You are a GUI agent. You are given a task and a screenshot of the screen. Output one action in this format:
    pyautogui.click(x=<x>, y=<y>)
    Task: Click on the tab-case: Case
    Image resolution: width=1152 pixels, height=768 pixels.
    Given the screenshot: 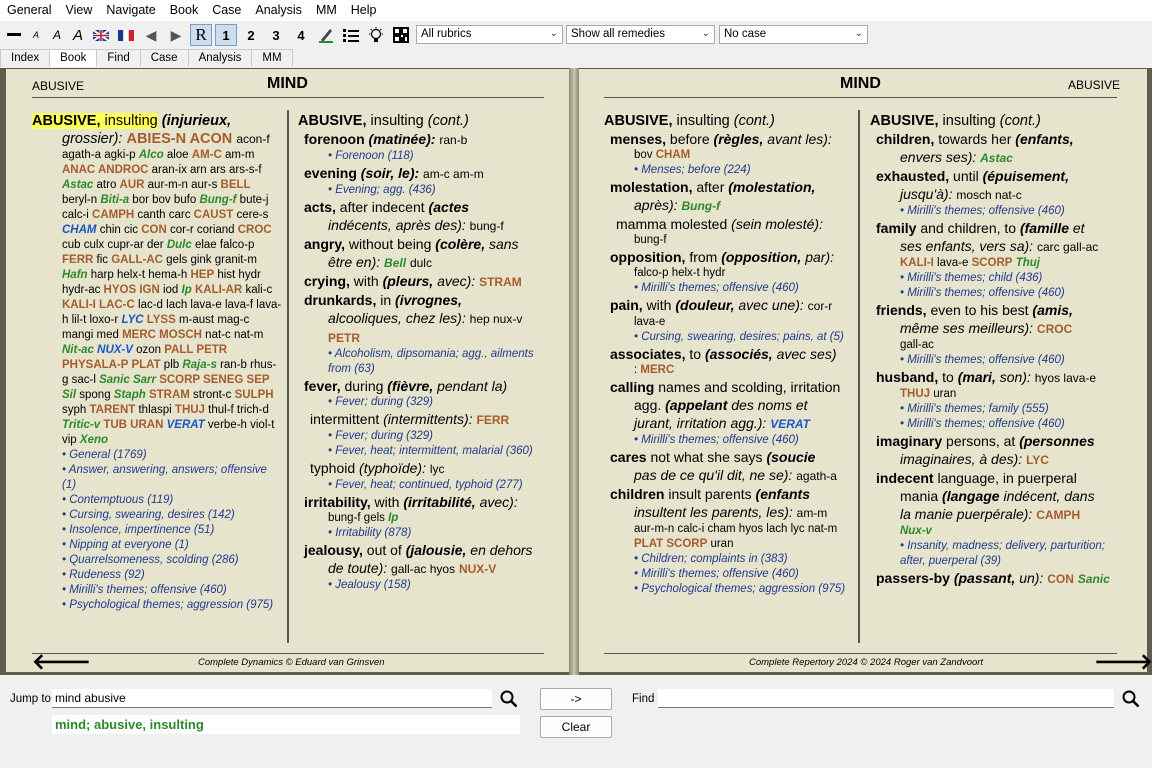 What is the action you would take?
    pyautogui.click(x=164, y=58)
    